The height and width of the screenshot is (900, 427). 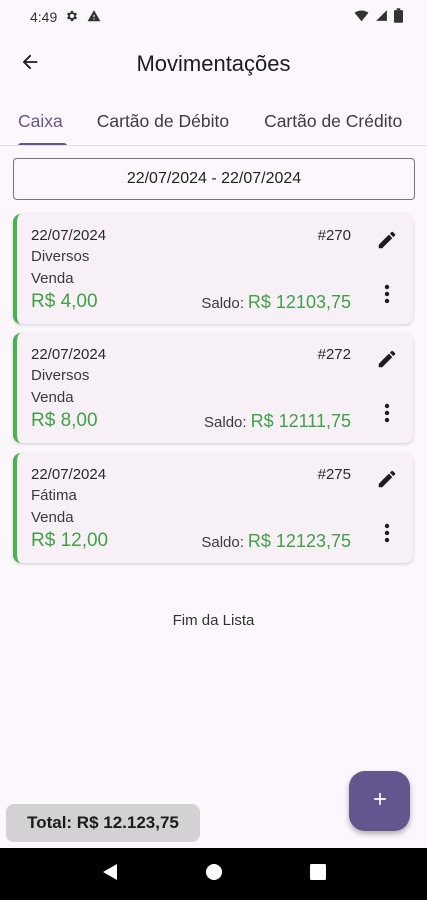 What do you see at coordinates (299, 541) in the screenshot?
I see `saldo-value: R$ 12123,75` at bounding box center [299, 541].